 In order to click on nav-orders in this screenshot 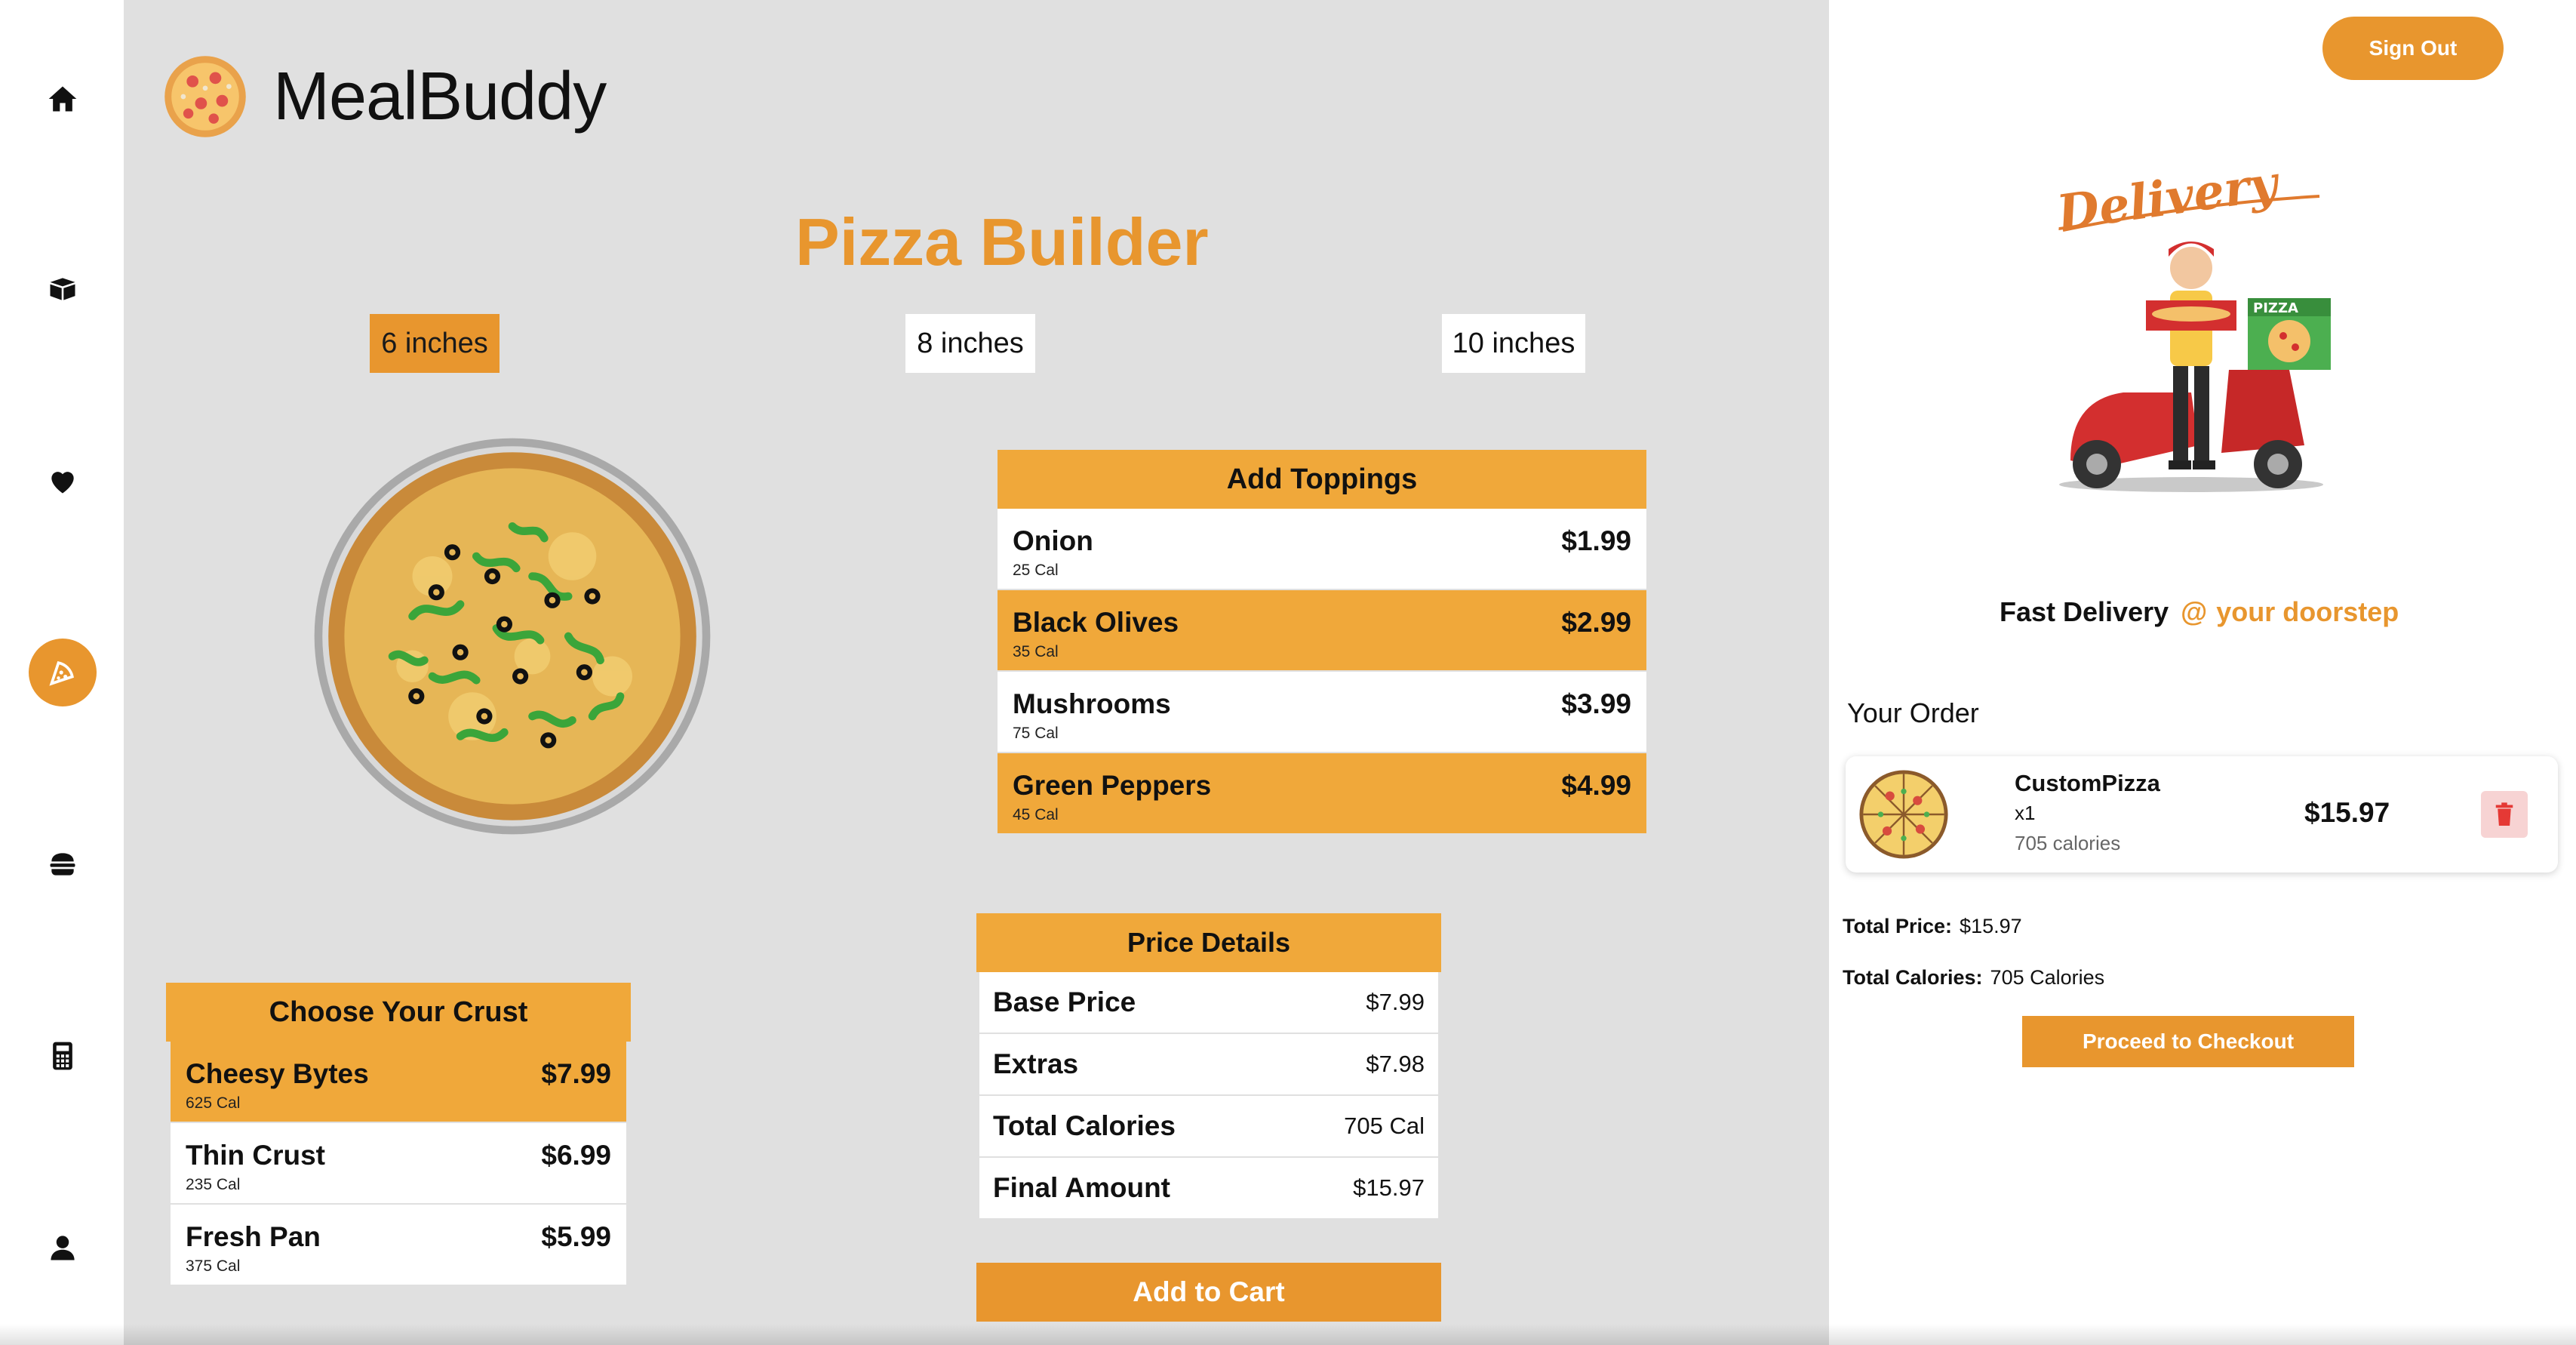, I will do `click(63, 289)`.